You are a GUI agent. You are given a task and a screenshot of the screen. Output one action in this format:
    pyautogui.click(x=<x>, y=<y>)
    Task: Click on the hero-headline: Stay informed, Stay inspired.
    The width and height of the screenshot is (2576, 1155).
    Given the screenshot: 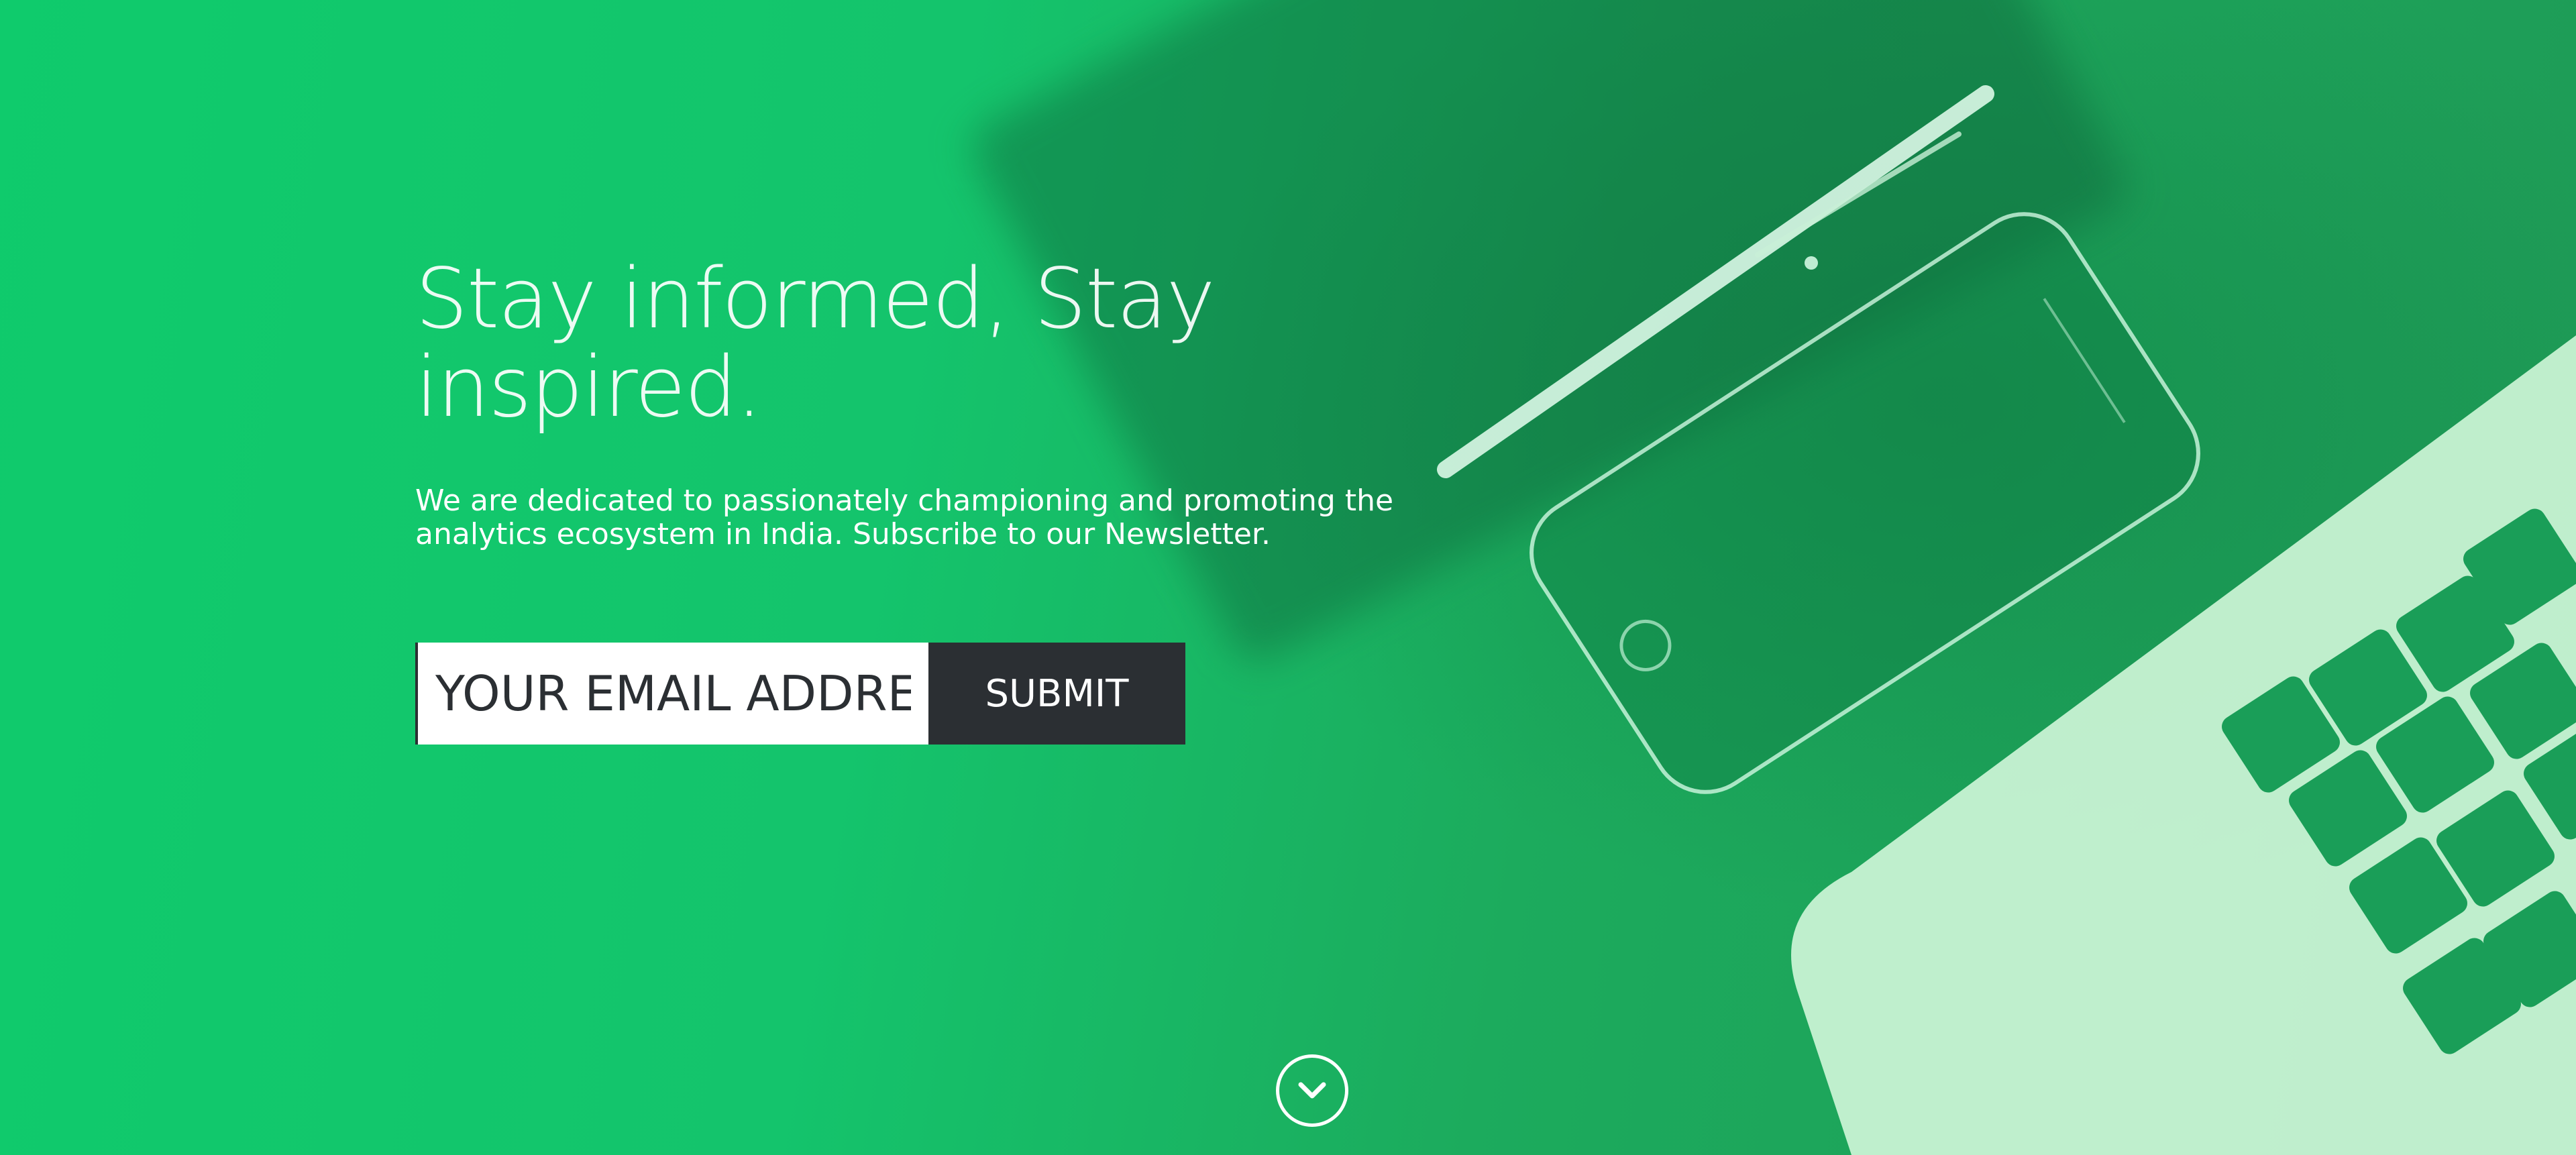 What is the action you would take?
    pyautogui.click(x=815, y=343)
    